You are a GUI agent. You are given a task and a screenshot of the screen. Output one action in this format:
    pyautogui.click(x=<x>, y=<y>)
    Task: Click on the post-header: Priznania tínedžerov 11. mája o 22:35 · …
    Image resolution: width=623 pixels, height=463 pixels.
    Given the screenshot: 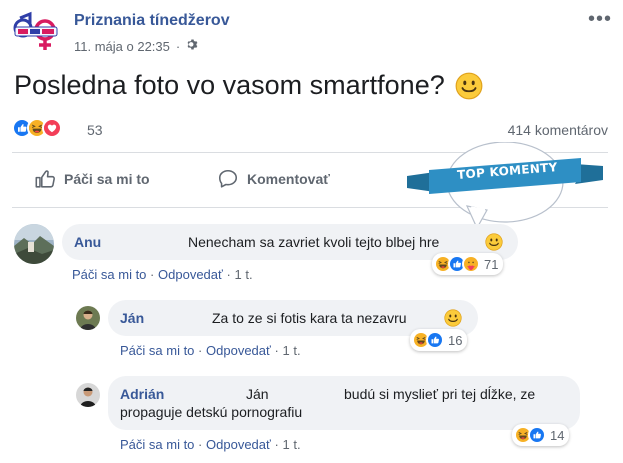 What is the action you would take?
    pyautogui.click(x=312, y=33)
    